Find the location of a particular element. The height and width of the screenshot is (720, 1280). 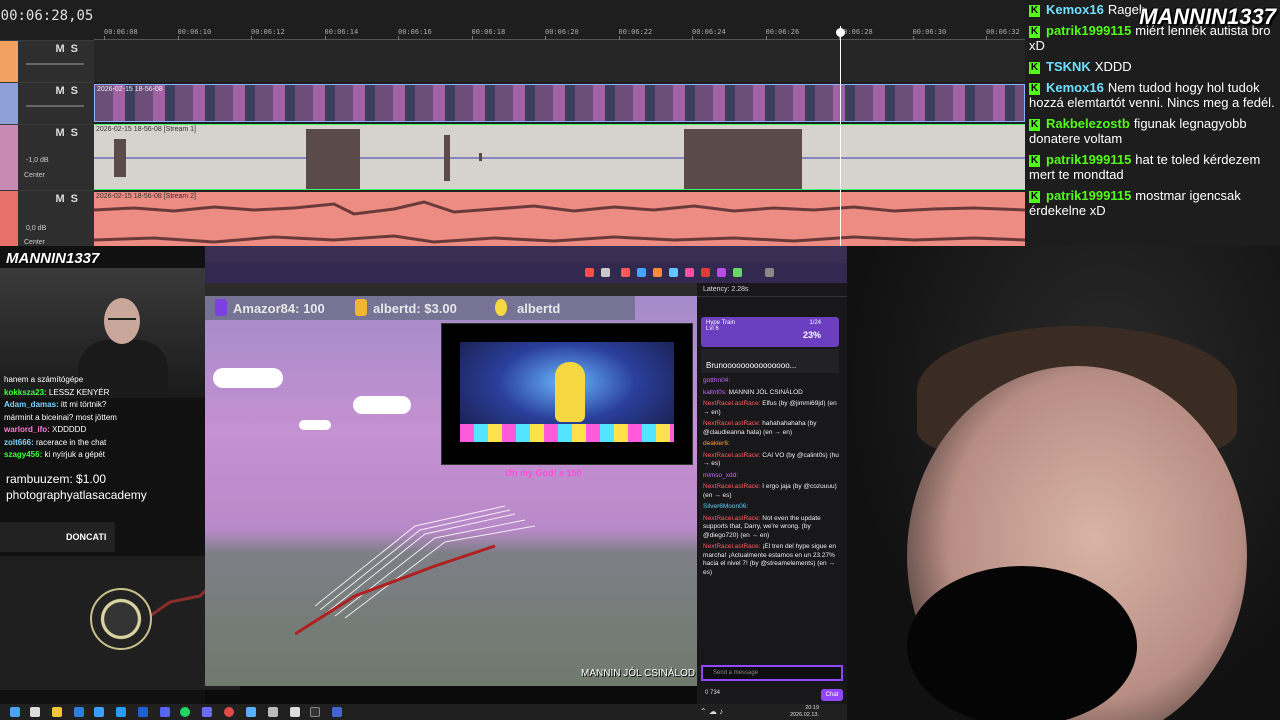

track-header-audio-1: MS -1,0 dB Center is located at coordinates (47, 157).